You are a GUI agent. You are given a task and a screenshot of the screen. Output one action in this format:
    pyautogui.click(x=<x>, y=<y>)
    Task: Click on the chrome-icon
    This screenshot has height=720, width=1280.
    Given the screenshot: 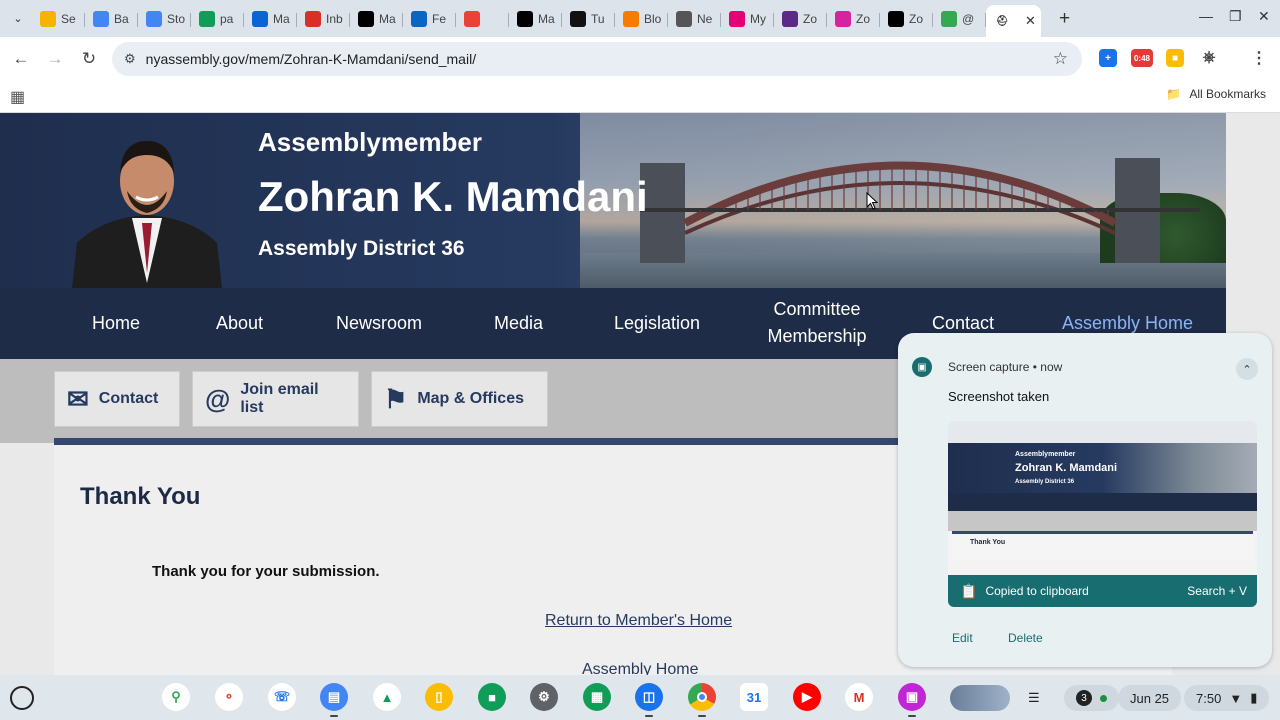 What is the action you would take?
    pyautogui.click(x=702, y=700)
    